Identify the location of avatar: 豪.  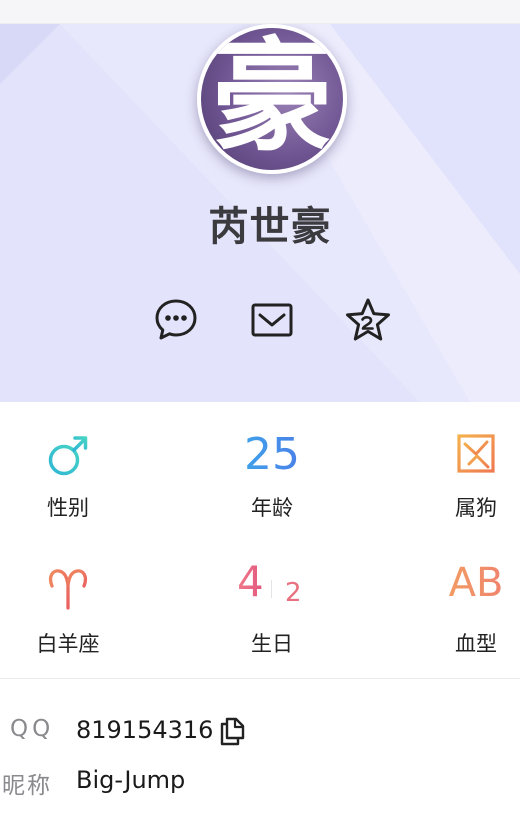
(272, 99).